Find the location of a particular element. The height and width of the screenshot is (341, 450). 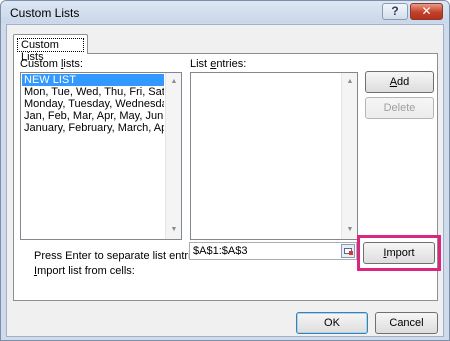

custom-lists-scrollbar: ▲ ▼ is located at coordinates (173, 156).